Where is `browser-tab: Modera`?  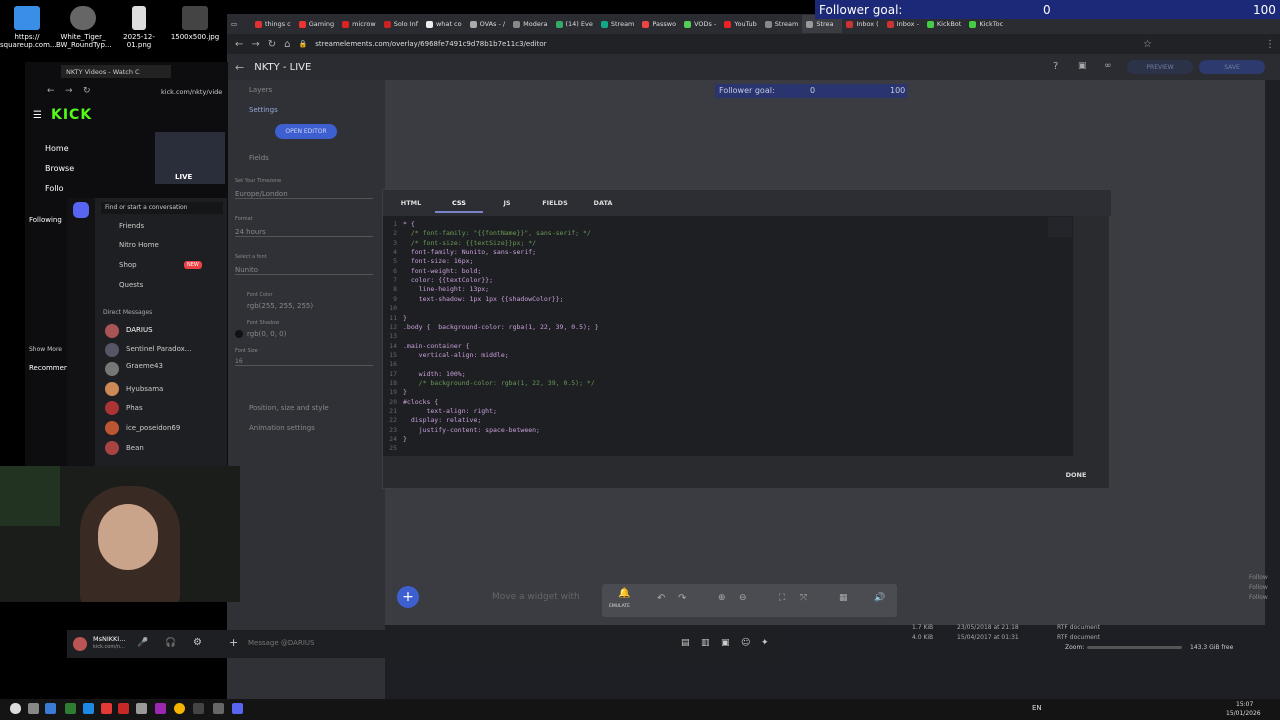
browser-tab: Modera is located at coordinates (530, 24).